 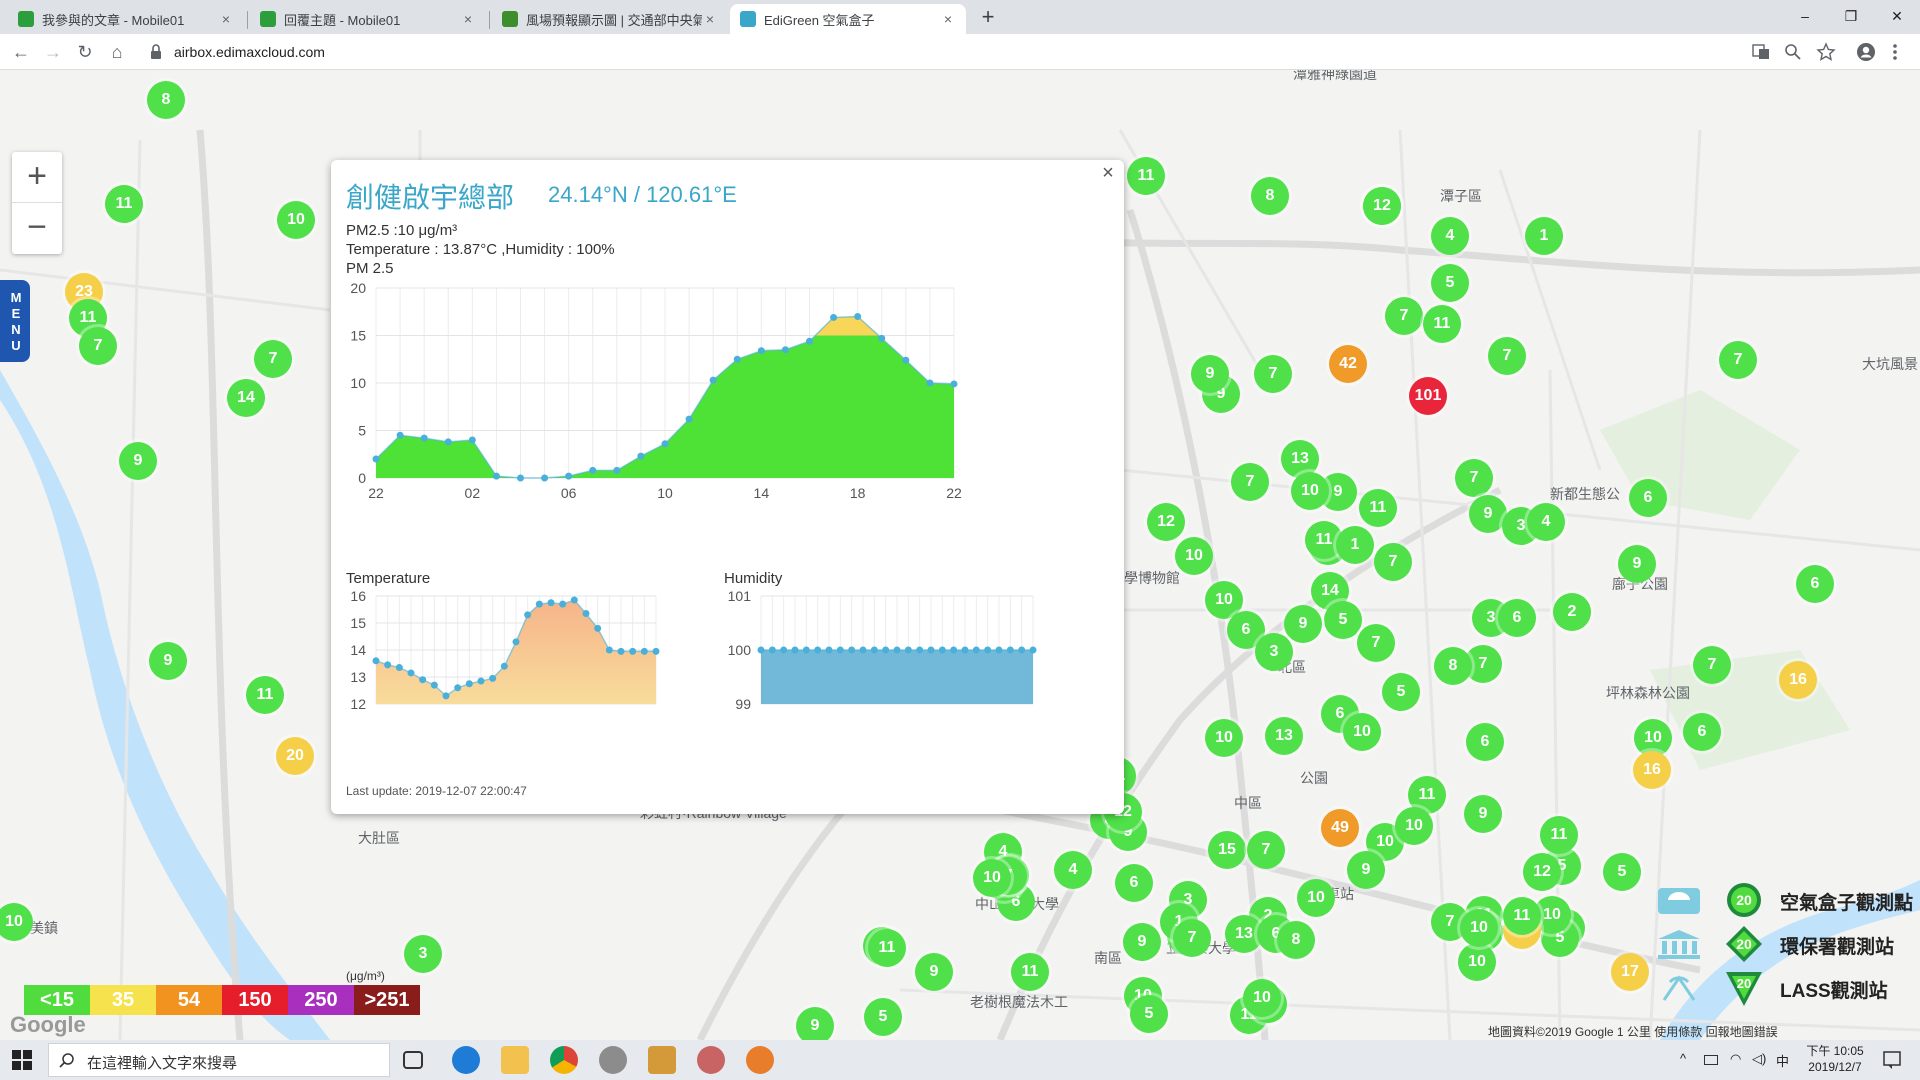 I want to click on edge-browser-icon, so click(x=466, y=1060).